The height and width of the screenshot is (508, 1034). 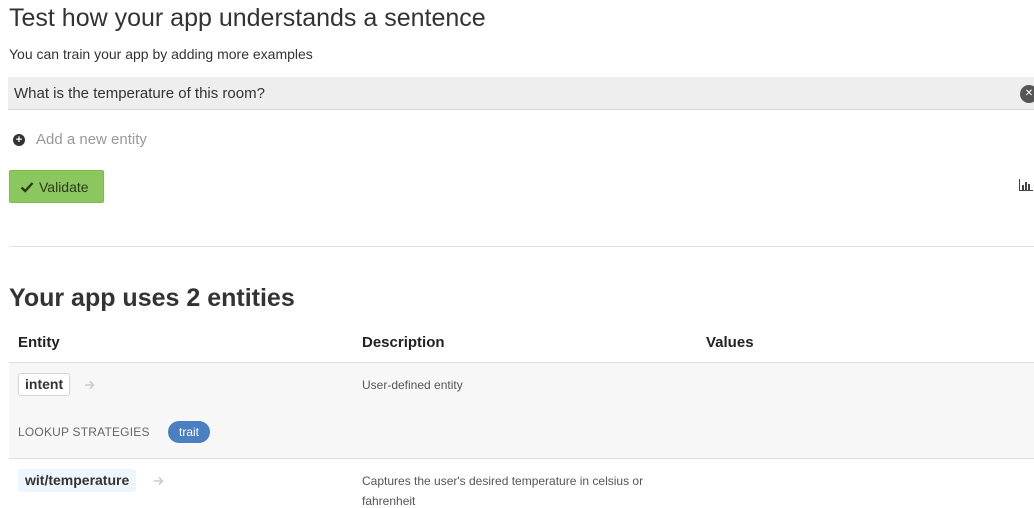 I want to click on close-circle-icon: ✕, so click(x=1027, y=94).